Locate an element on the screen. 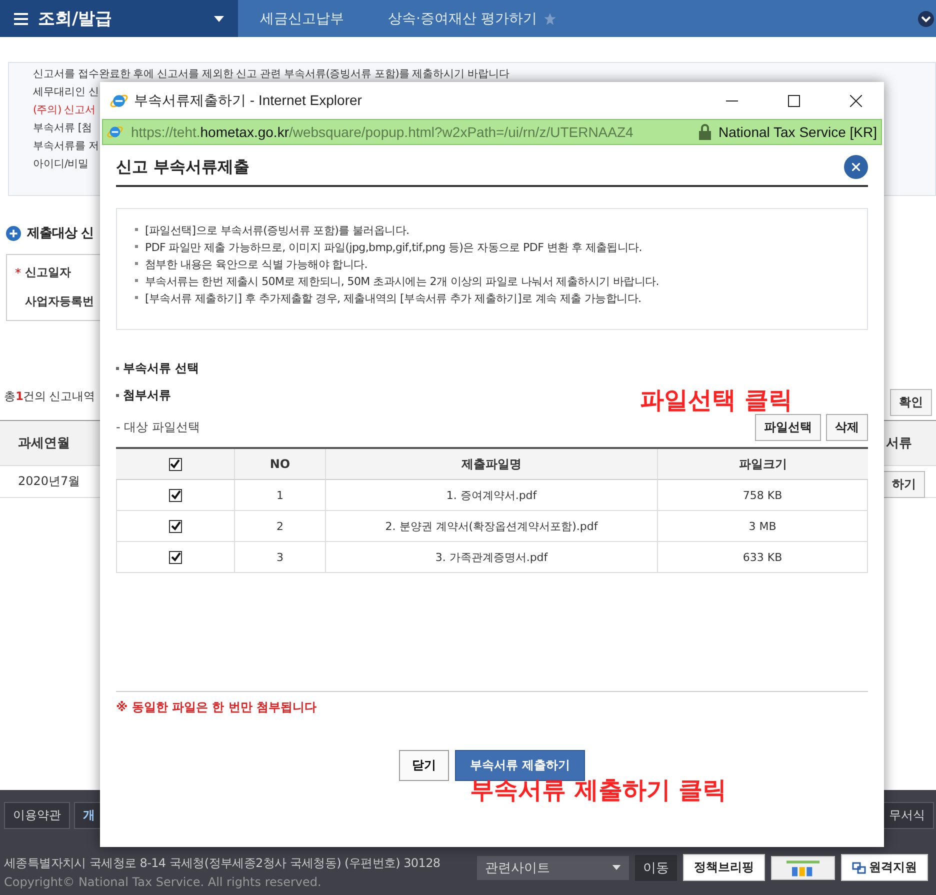 The image size is (936, 895). table-cell: 3. 가족관계증명서.pdf is located at coordinates (491, 557).